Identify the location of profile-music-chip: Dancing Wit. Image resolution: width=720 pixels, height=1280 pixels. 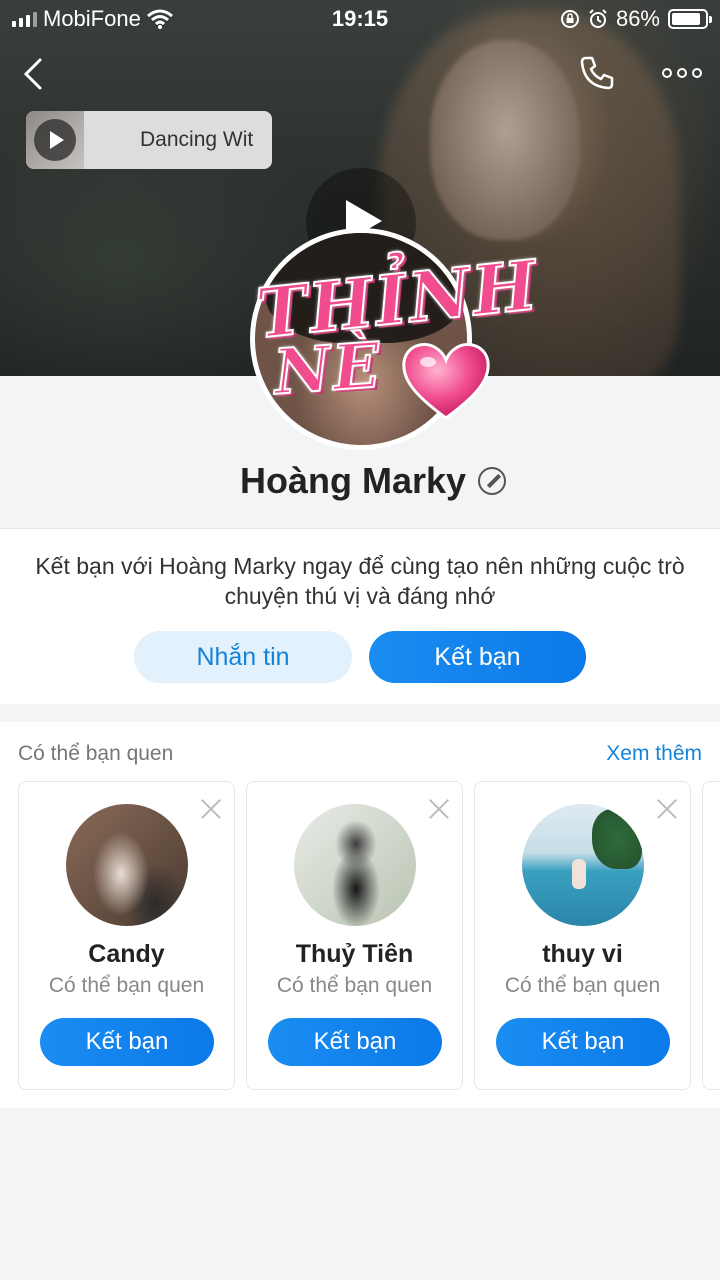
(149, 140).